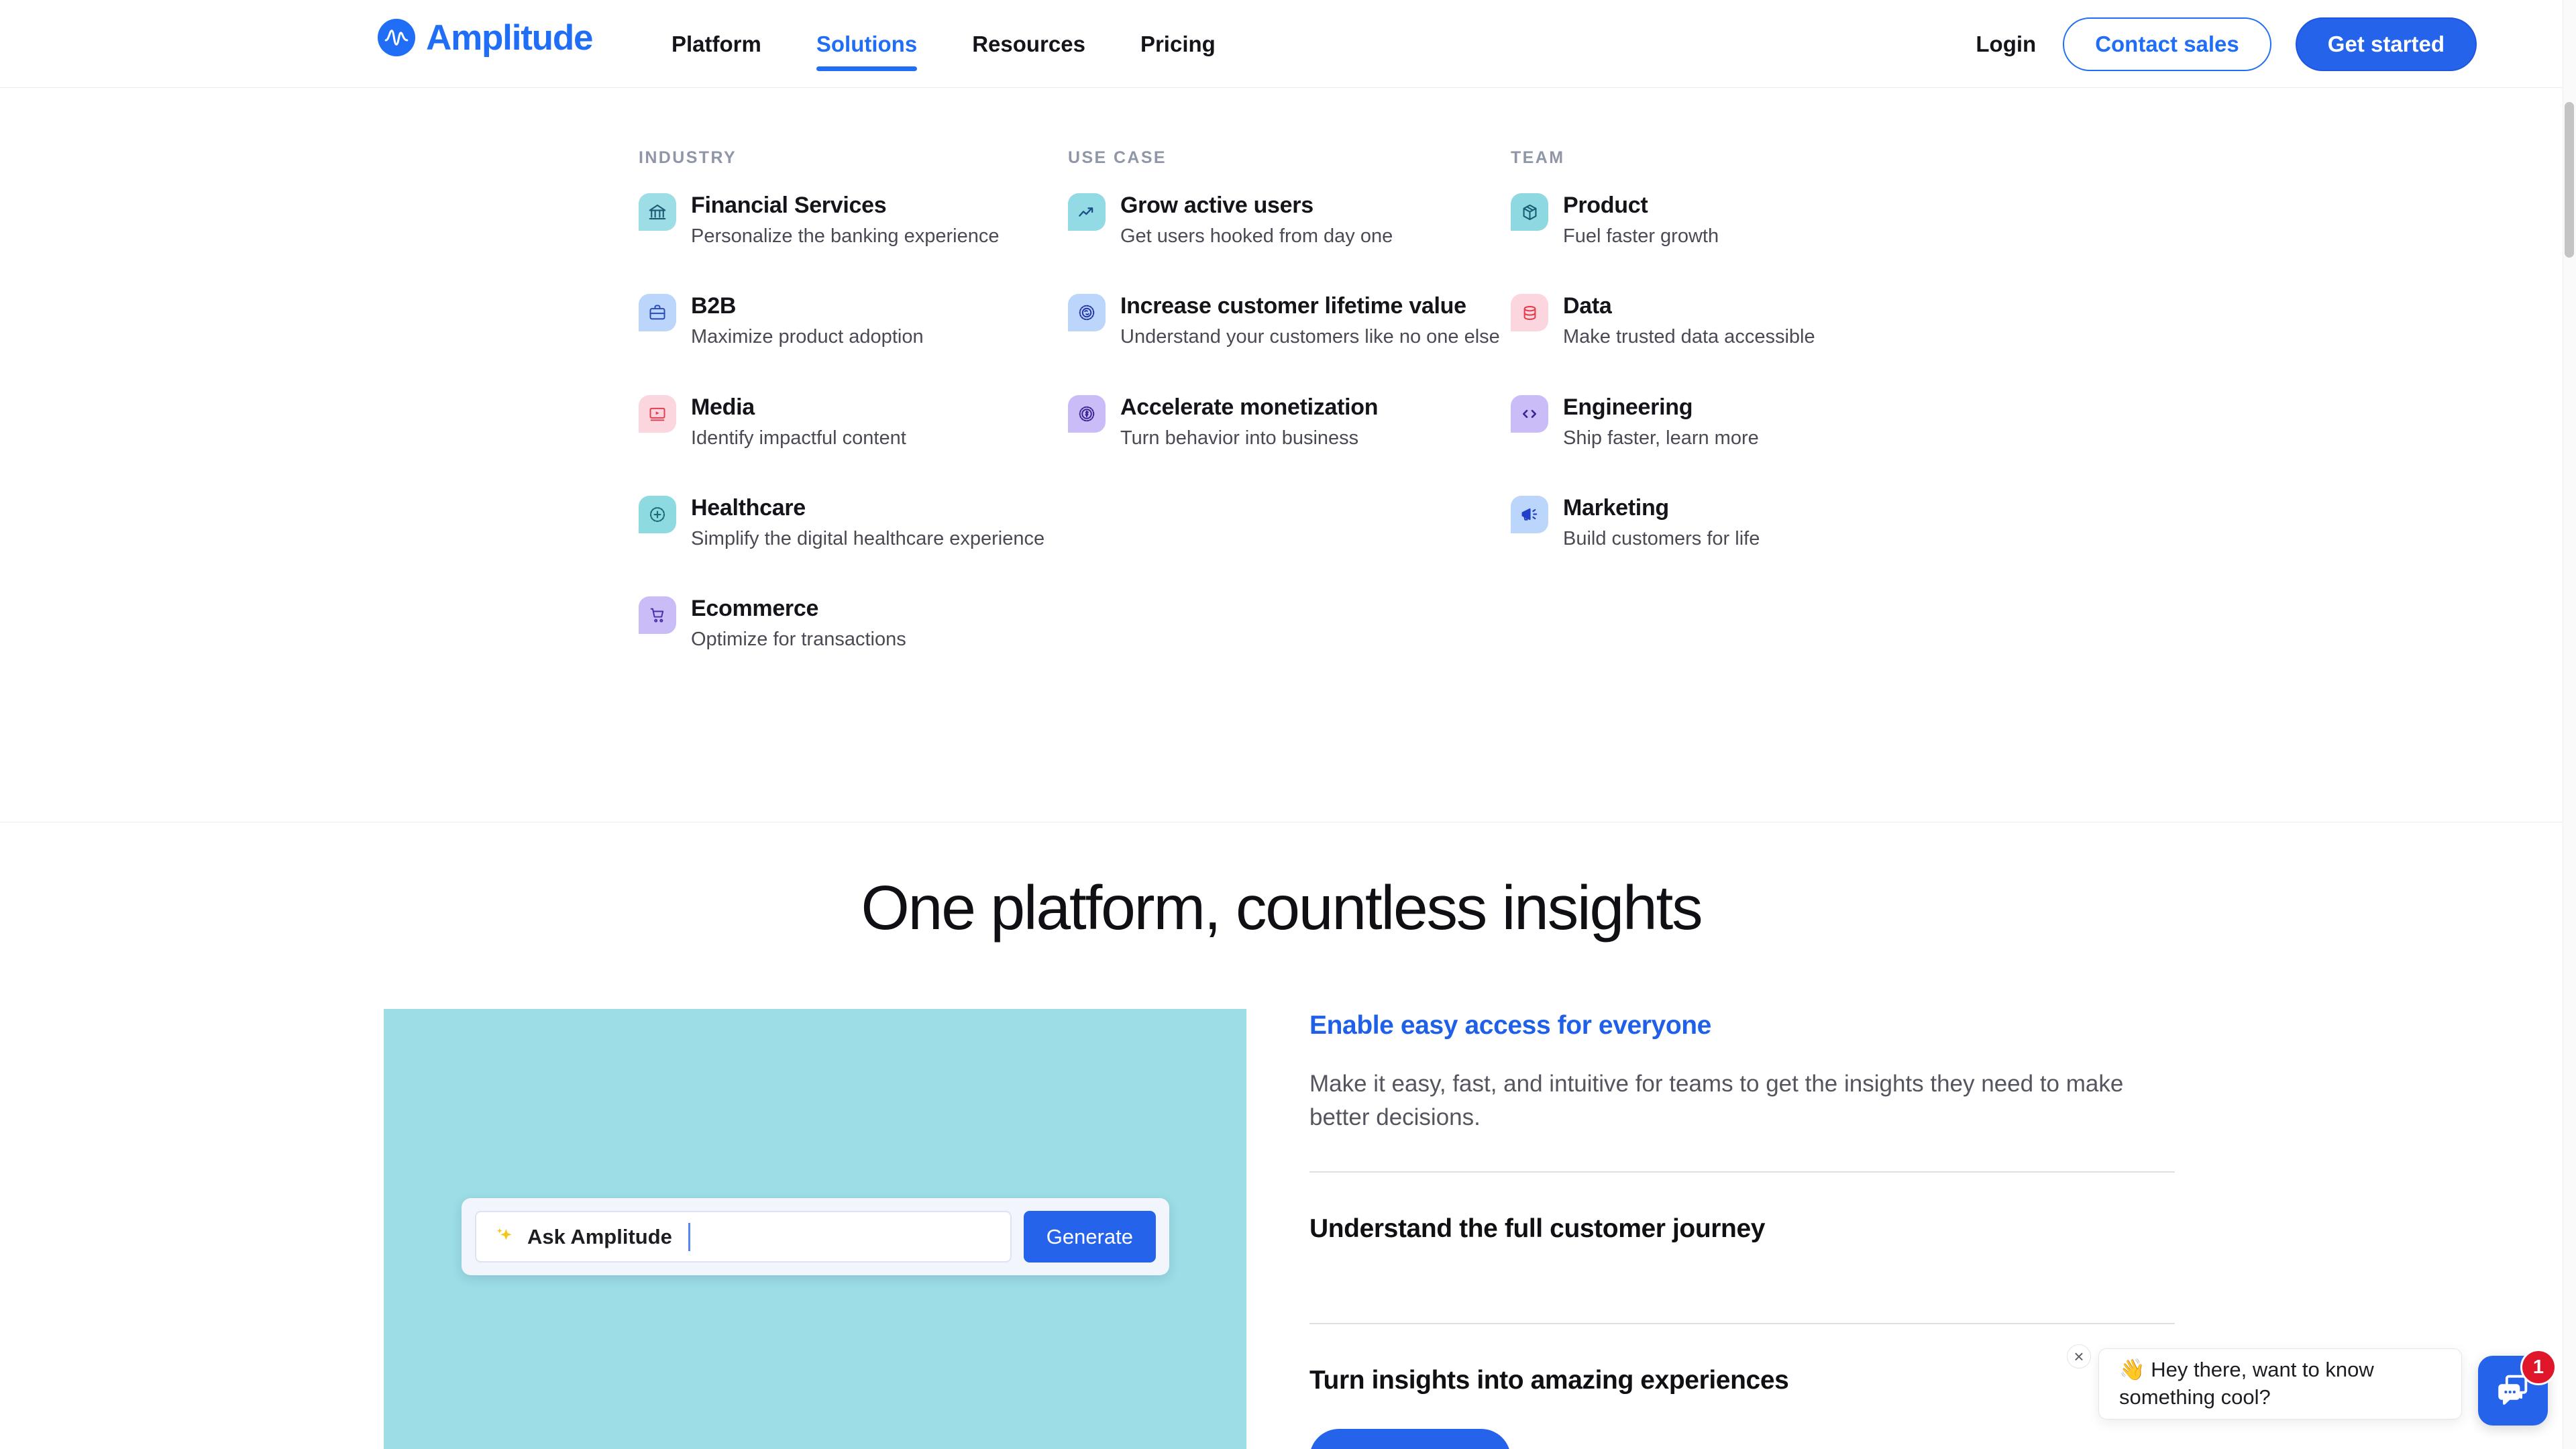  What do you see at coordinates (1732, 320) in the screenshot?
I see `menu-item-data: Data Make trusted data accessible` at bounding box center [1732, 320].